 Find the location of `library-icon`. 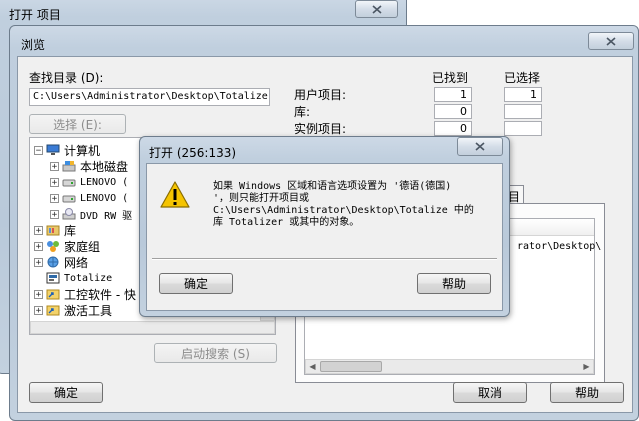

library-icon is located at coordinates (53, 230).